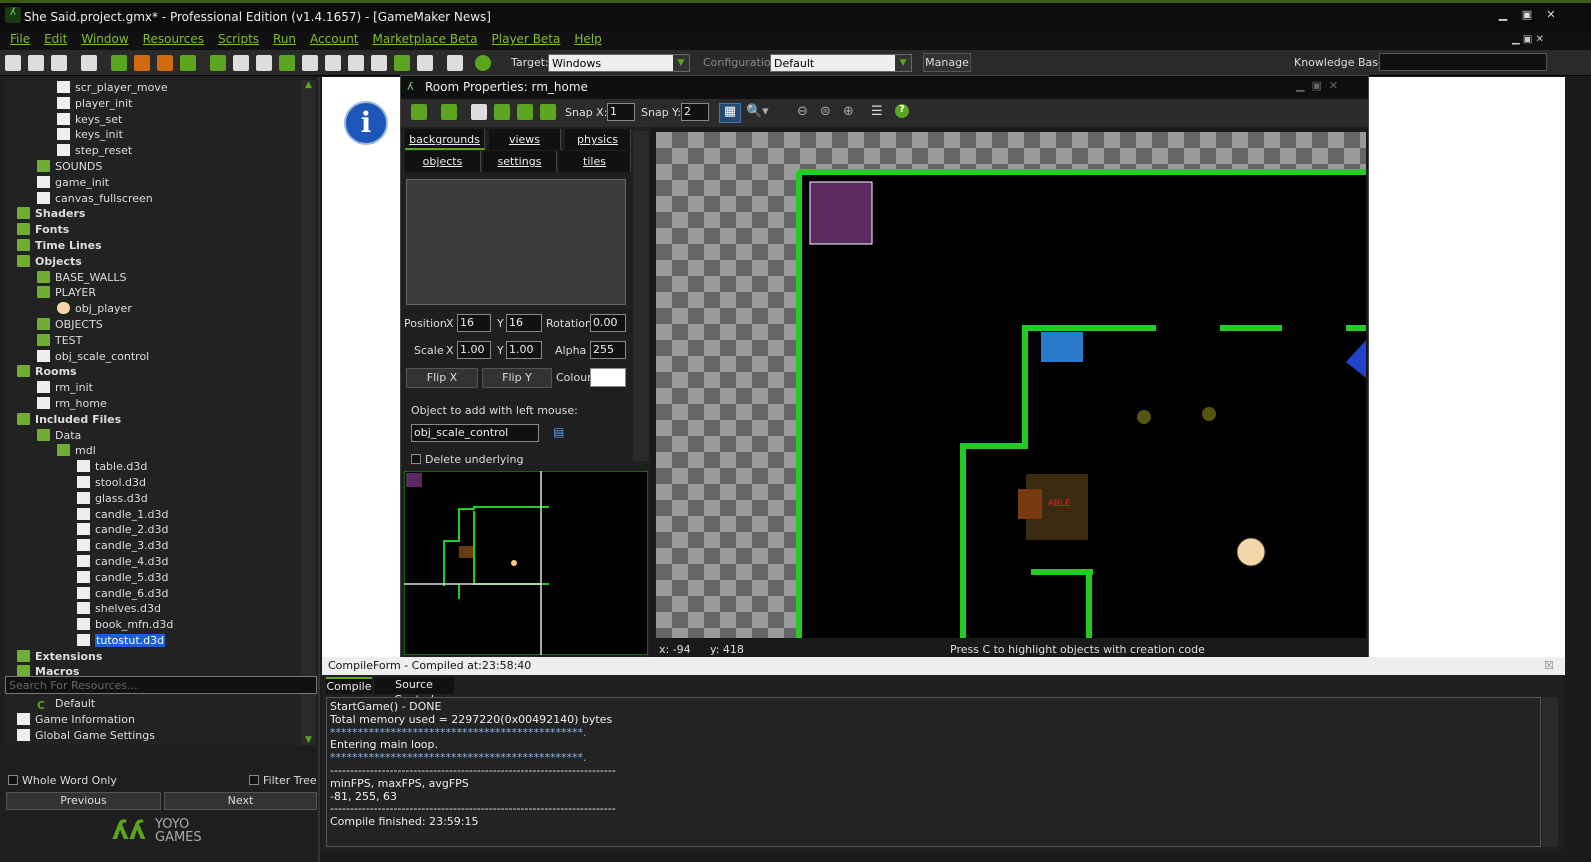 This screenshot has width=1591, height=862. I want to click on tree-item: obj_scale_control, so click(153, 357).